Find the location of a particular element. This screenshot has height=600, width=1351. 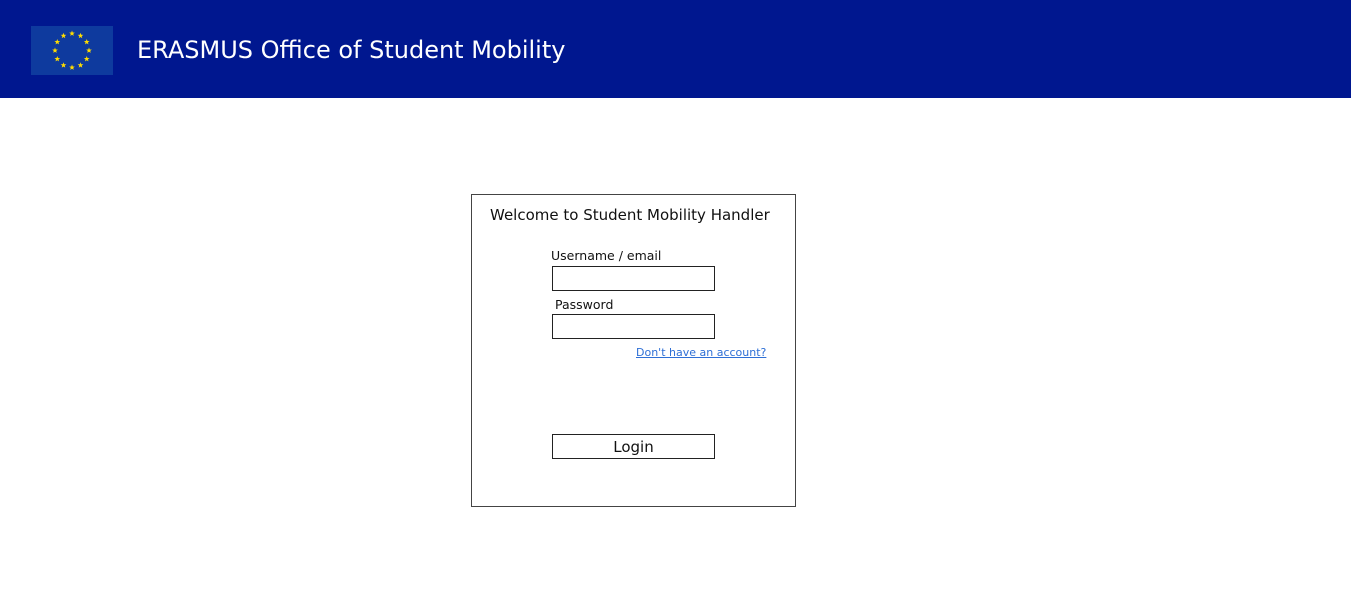

eu-flag-icon is located at coordinates (72, 50).